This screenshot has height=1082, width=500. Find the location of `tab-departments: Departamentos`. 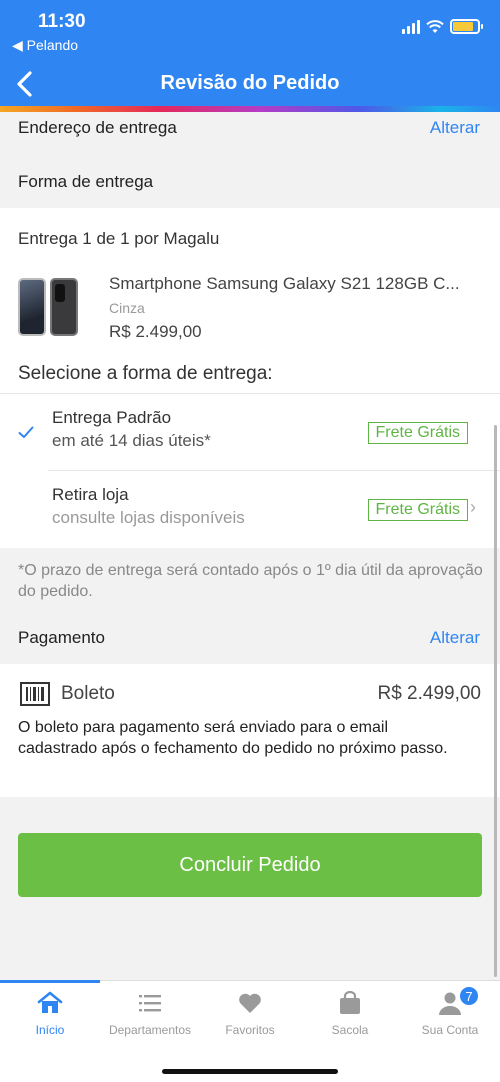

tab-departments: Departamentos is located at coordinates (150, 1014).